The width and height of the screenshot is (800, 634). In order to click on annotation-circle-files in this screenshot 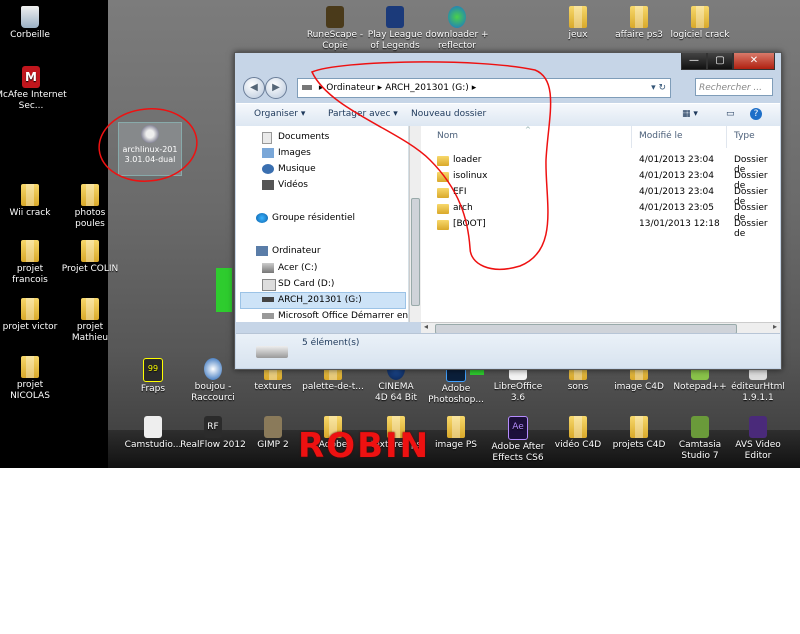, I will do `click(431, 165)`.